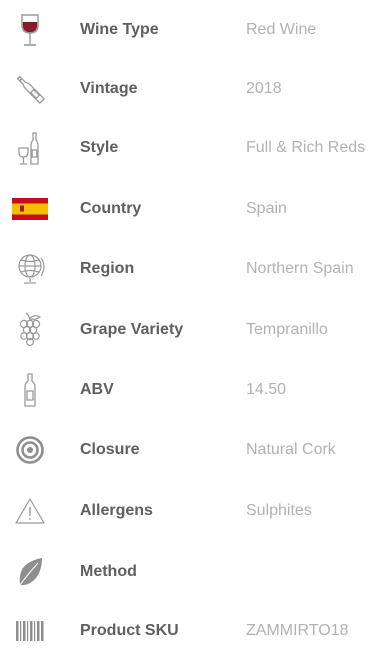  Describe the element at coordinates (30, 148) in the screenshot. I see `bottle-glass-icon` at that location.